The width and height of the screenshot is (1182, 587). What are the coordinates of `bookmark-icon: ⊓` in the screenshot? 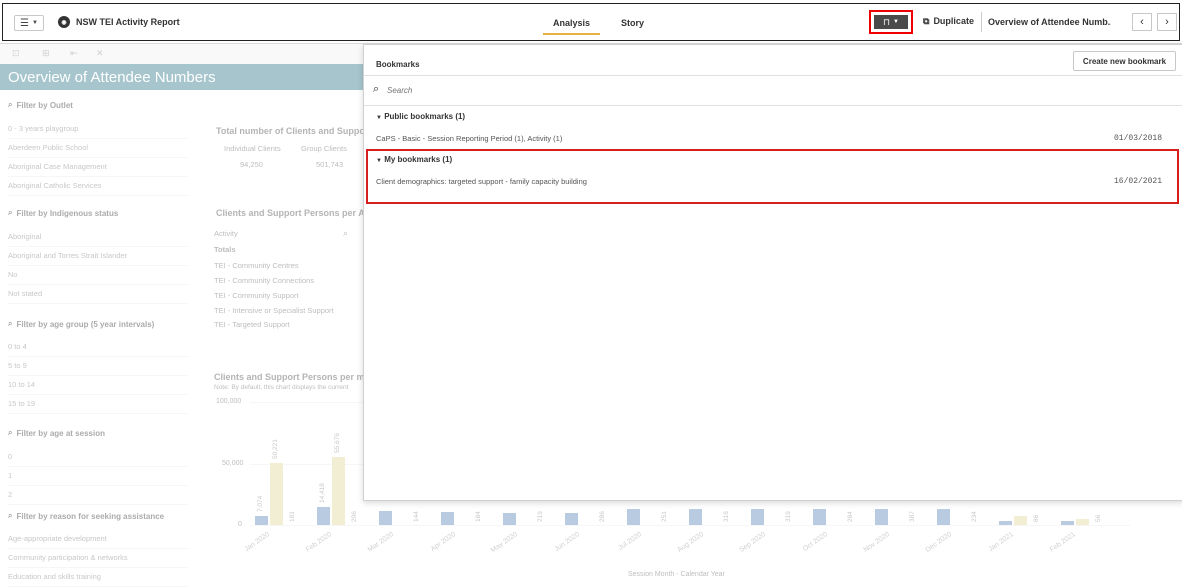 It's located at (887, 21).